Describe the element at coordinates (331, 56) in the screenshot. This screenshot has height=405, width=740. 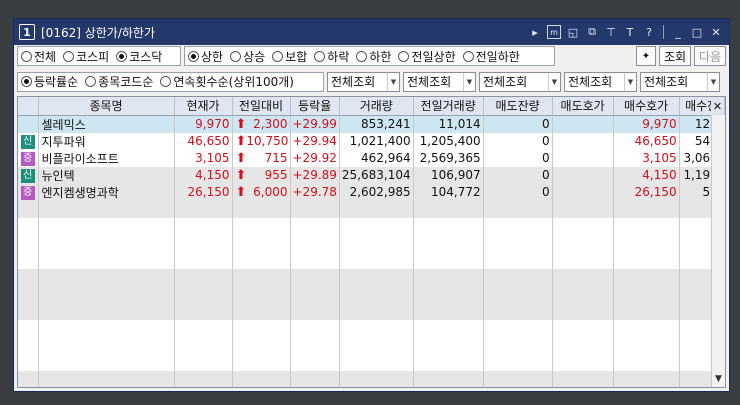
I see `limit-radio-3: 하락` at that location.